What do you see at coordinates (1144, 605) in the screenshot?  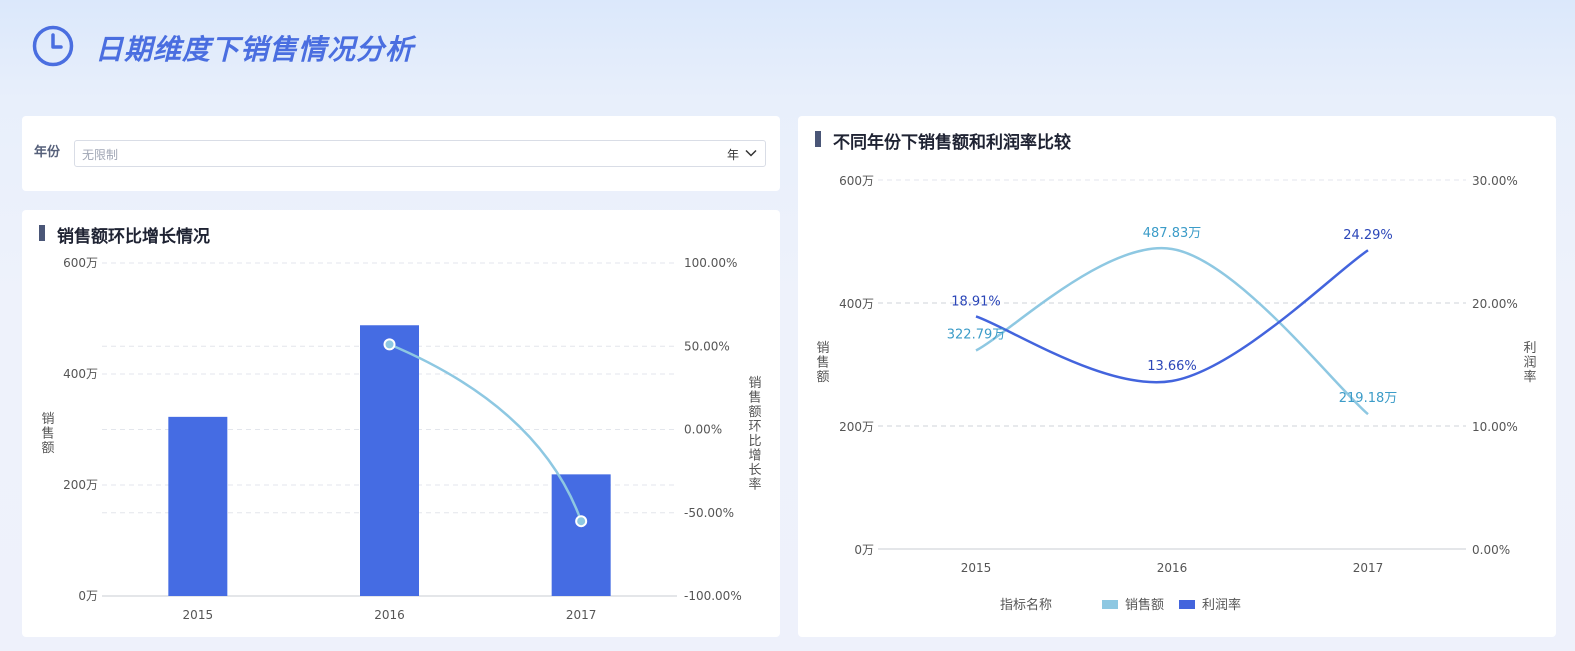 I see `legend-label-sales: 销售额` at bounding box center [1144, 605].